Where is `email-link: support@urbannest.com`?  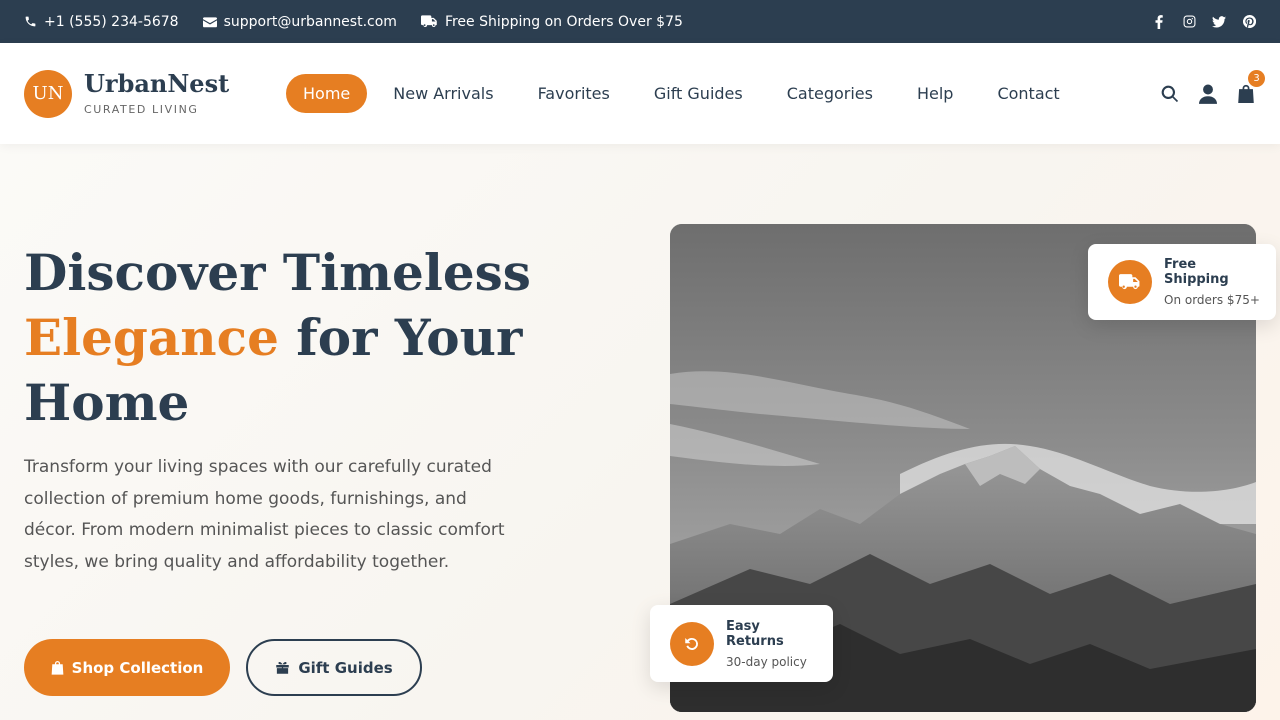
email-link: support@urbannest.com is located at coordinates (299, 21).